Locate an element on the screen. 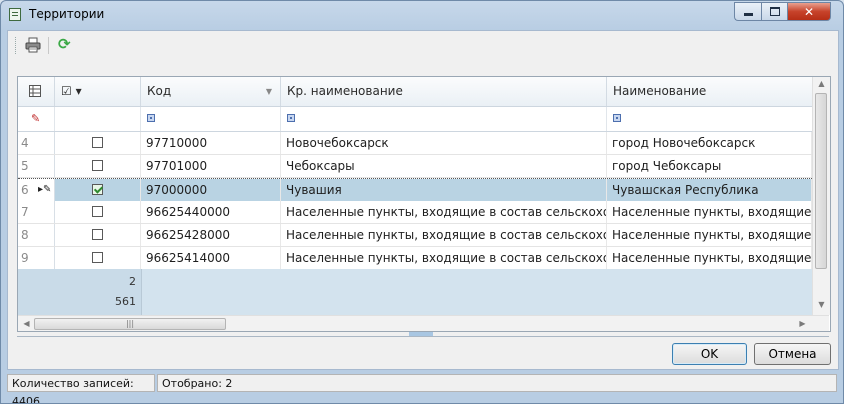 The height and width of the screenshot is (404, 844). close-button: ✕ is located at coordinates (809, 11).